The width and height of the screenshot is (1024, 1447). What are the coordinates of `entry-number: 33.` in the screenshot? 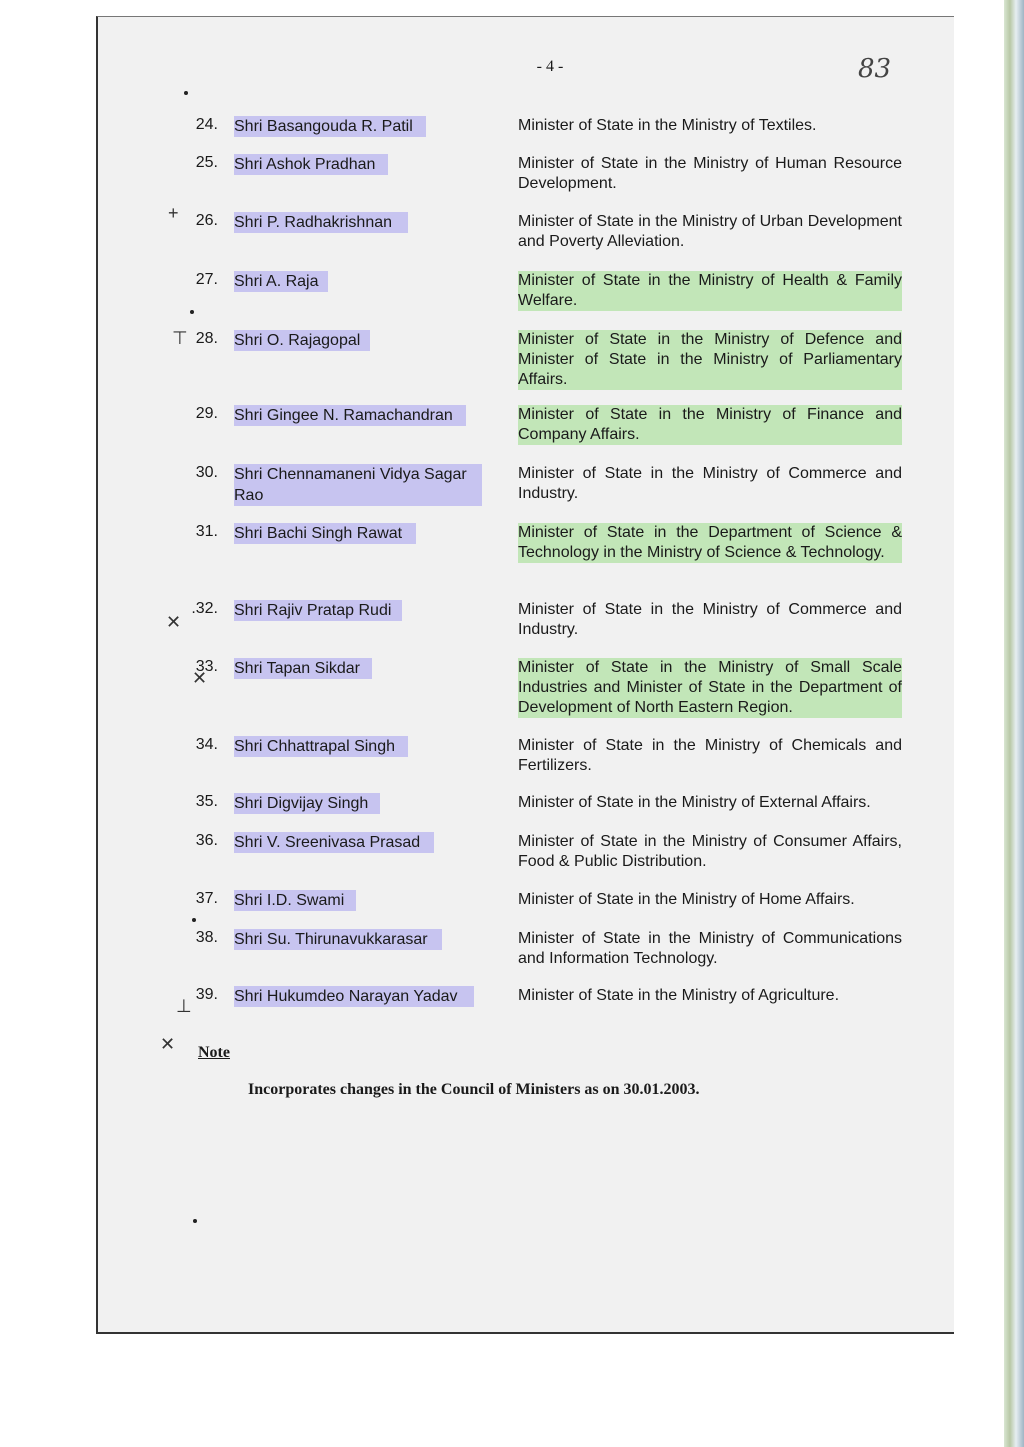 It's located at (206, 666).